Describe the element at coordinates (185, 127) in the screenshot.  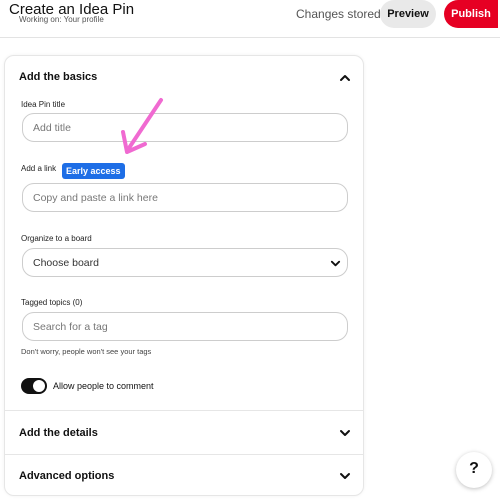
I see `pin-title-input` at that location.